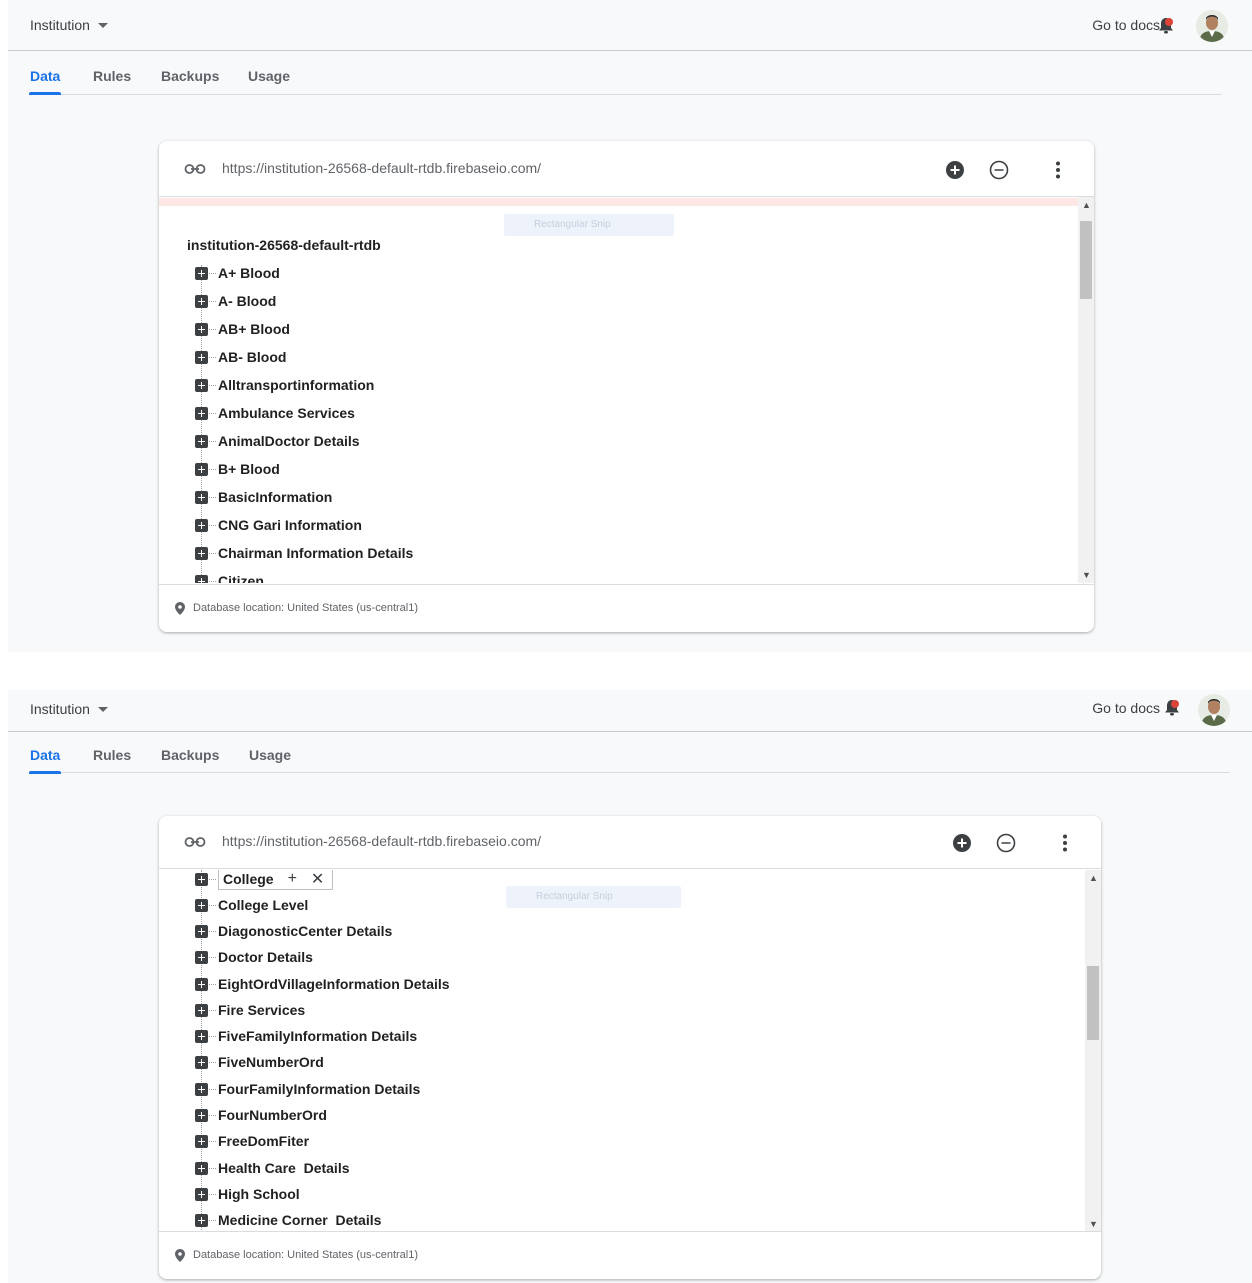  What do you see at coordinates (263, 497) in the screenshot?
I see `tree-node: BasicInformation` at bounding box center [263, 497].